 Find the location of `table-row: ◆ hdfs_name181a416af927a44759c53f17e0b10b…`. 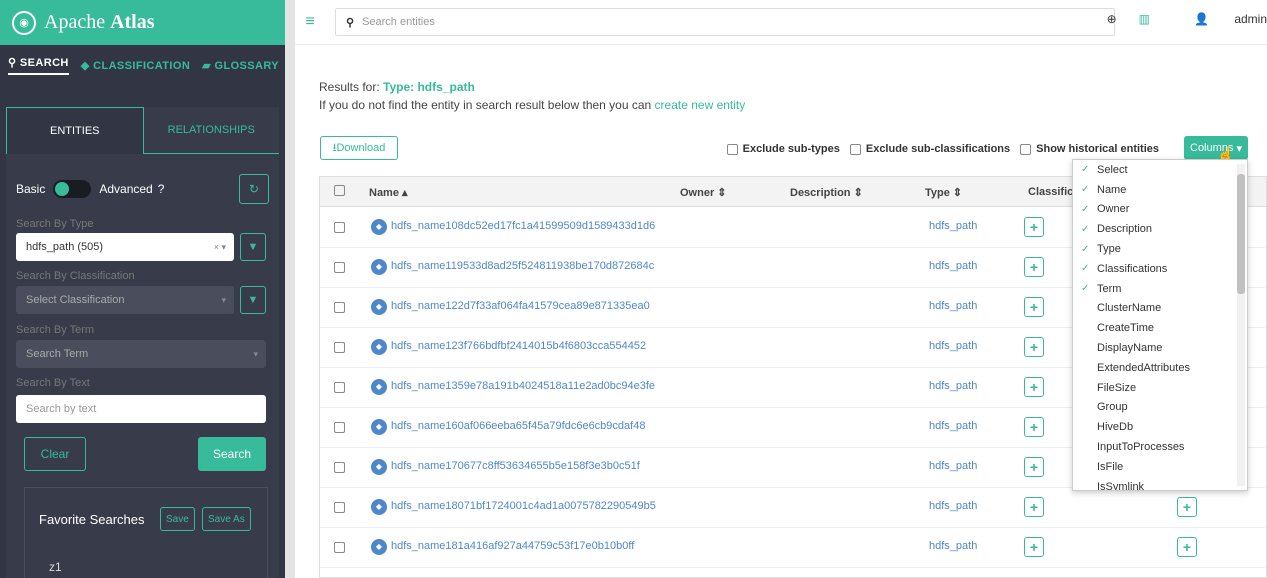

table-row: ◆ hdfs_name181a416af927a44759c53f17e0b10b… is located at coordinates (793, 548).